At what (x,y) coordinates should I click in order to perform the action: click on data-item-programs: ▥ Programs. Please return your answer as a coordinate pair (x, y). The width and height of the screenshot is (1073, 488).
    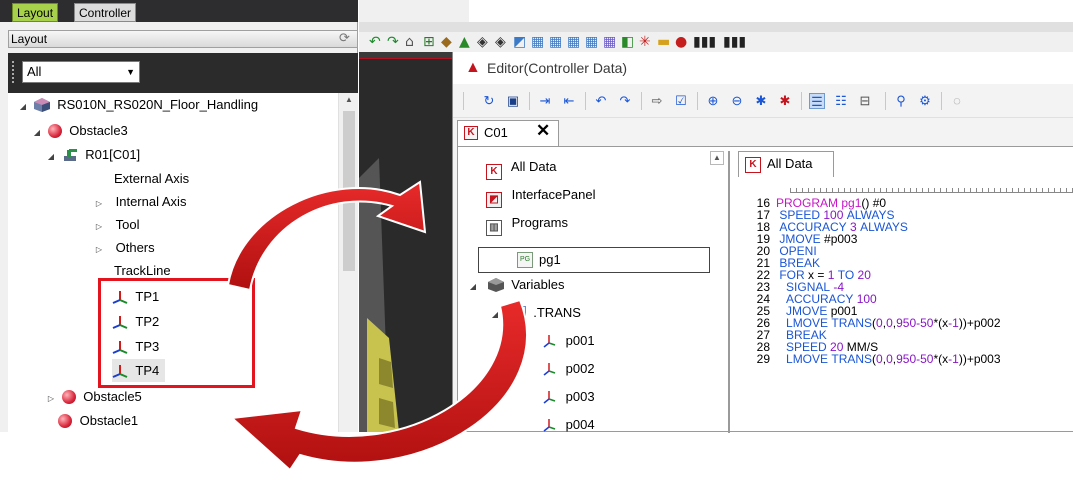
    Looking at the image, I should click on (527, 223).